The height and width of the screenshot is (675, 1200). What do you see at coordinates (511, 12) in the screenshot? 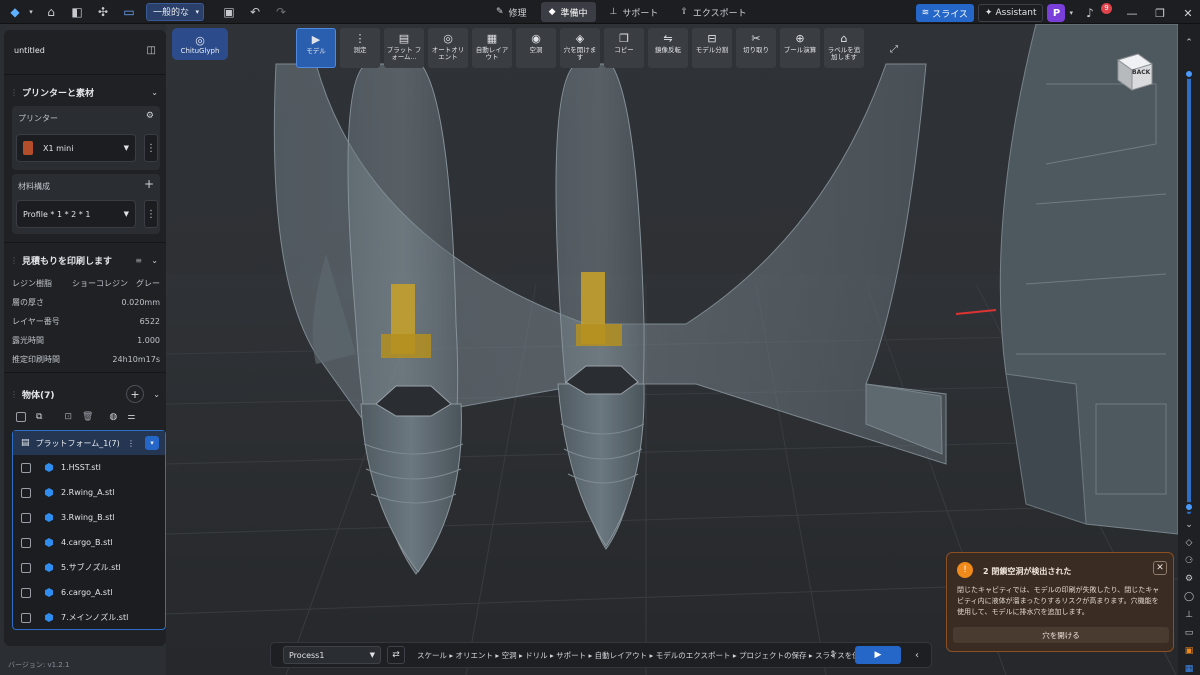
I see `tab-repair: ✎ 修理` at bounding box center [511, 12].